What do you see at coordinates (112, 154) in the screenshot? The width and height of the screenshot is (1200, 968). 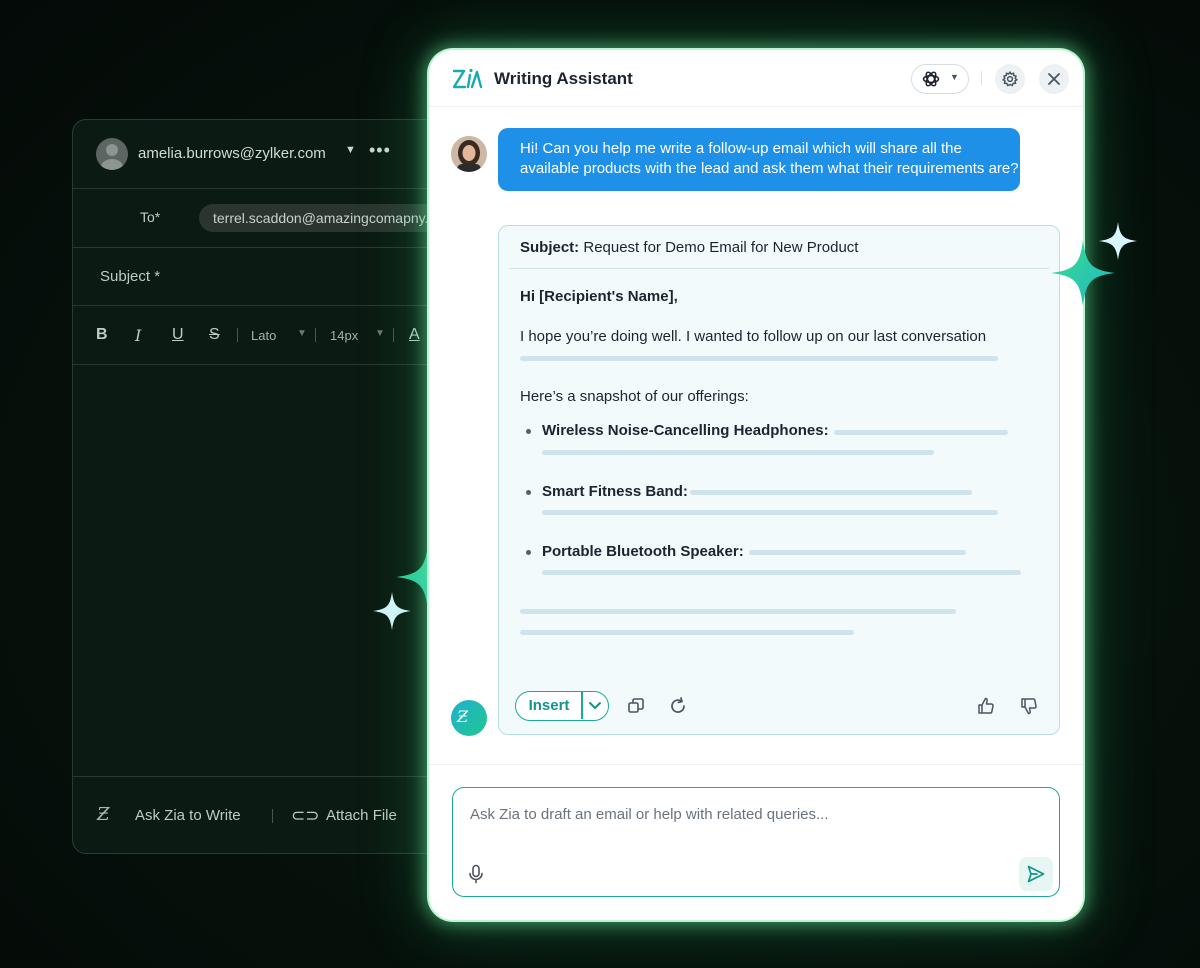 I see `sender-avatar` at bounding box center [112, 154].